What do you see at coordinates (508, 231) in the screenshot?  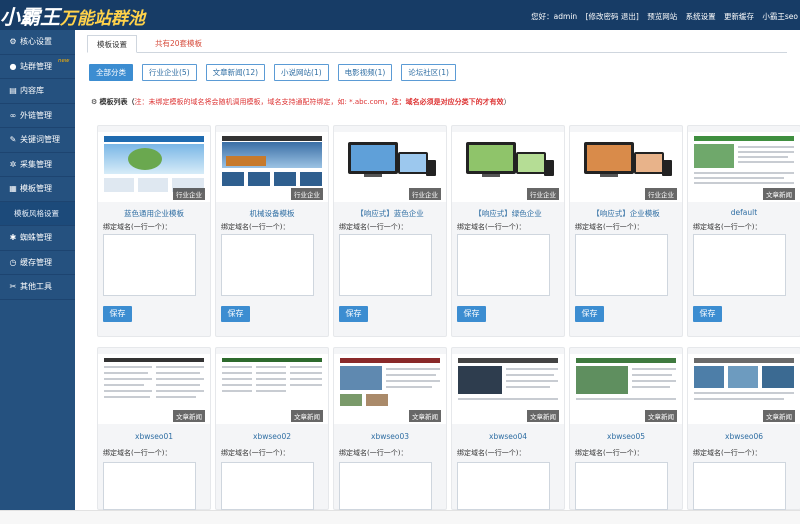 I see `template-card: 行业企业 【响应式】绿色企业 绑定域名(一行一个)： 保存` at bounding box center [508, 231].